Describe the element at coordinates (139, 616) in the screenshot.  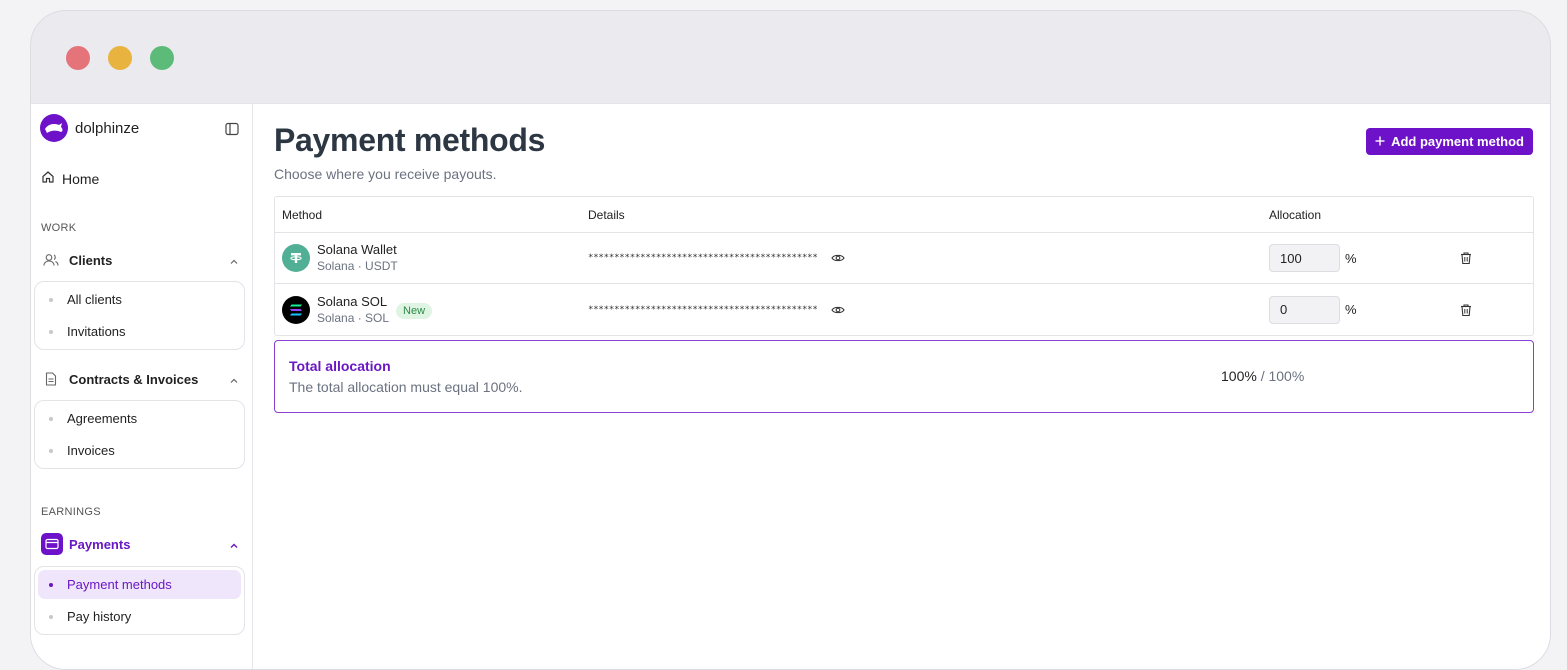
I see `sidebar-item-pay-history: Pay history` at that location.